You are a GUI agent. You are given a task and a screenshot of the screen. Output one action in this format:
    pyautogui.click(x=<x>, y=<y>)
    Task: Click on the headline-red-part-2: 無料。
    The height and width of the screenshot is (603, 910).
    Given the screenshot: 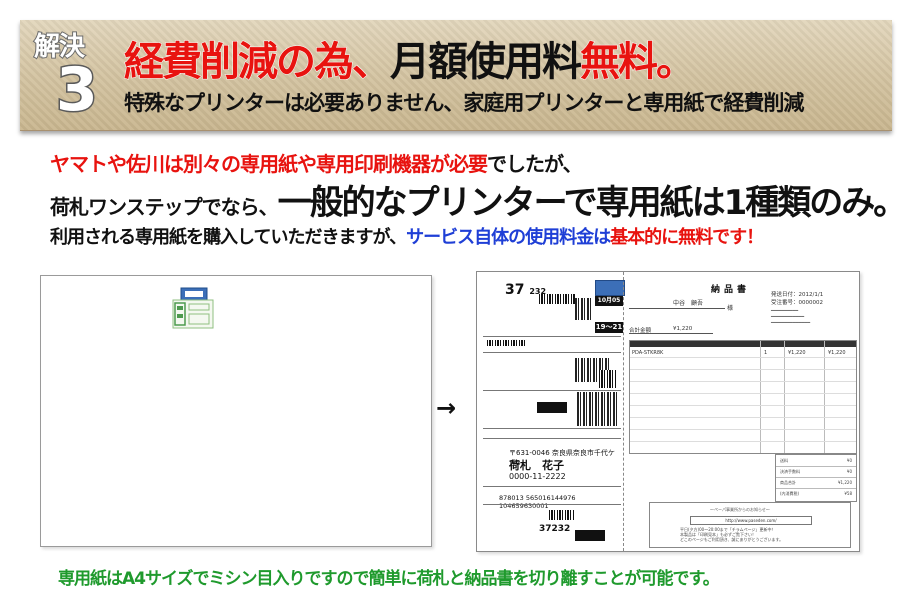 What is the action you would take?
    pyautogui.click(x=638, y=62)
    